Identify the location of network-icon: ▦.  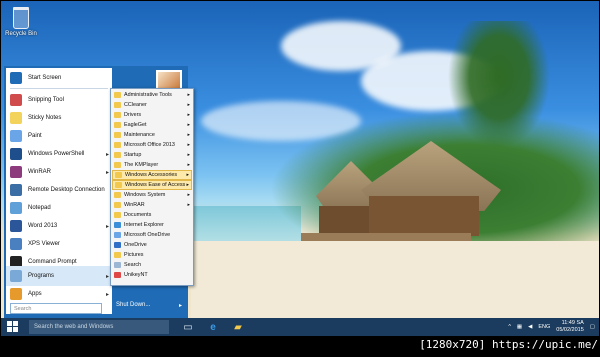
(519, 327).